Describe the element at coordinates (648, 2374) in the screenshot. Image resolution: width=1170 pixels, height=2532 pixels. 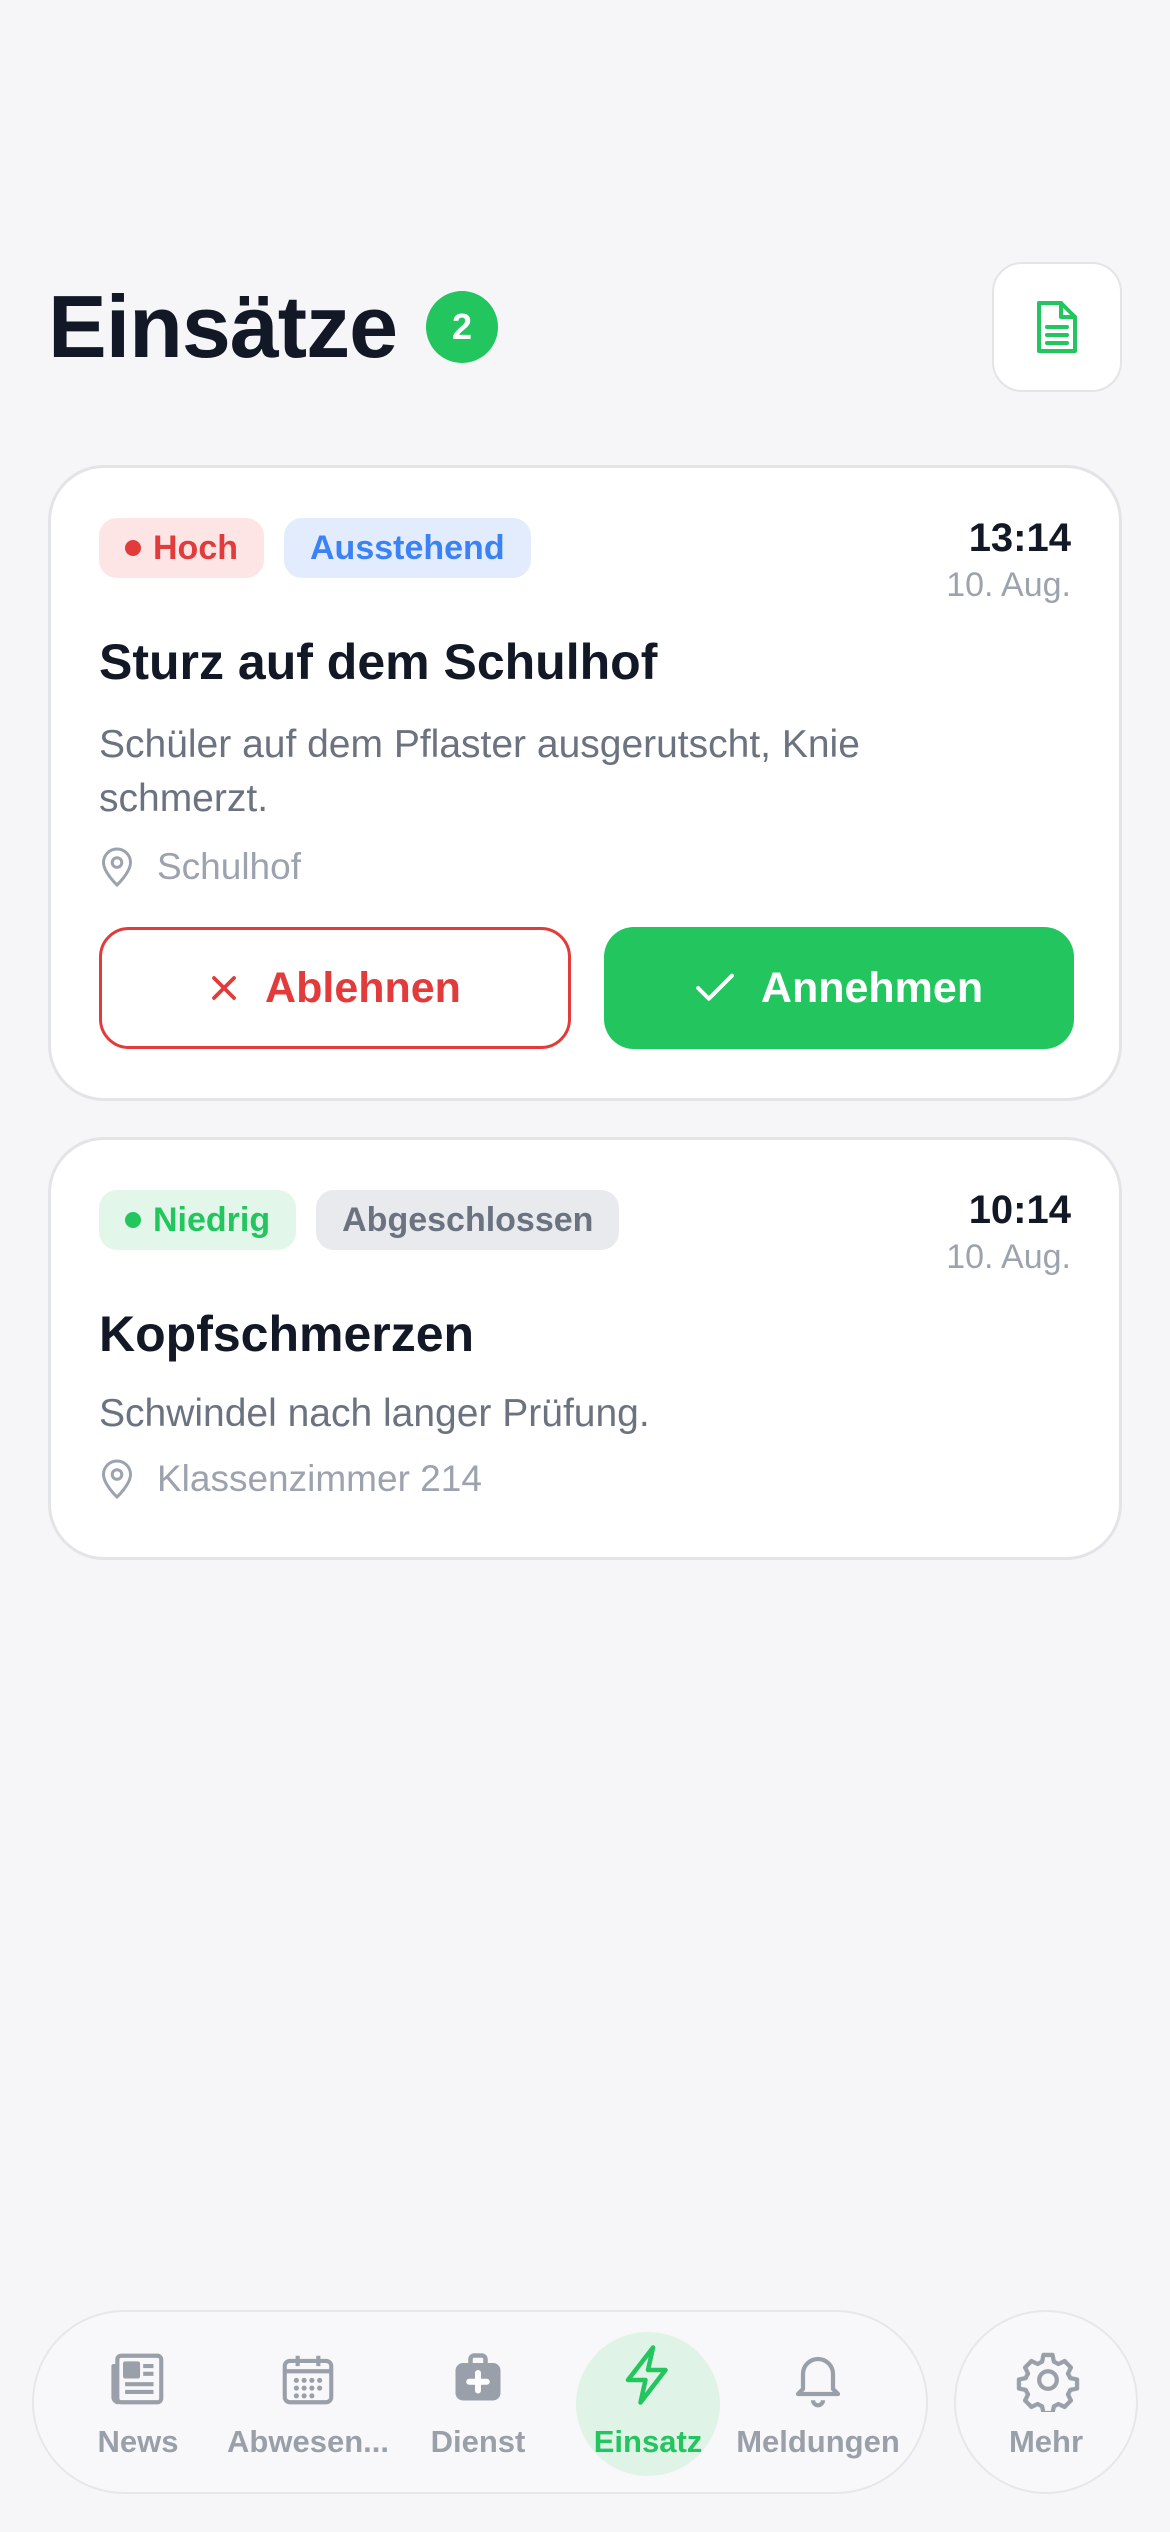
I see `lightning-icon` at that location.